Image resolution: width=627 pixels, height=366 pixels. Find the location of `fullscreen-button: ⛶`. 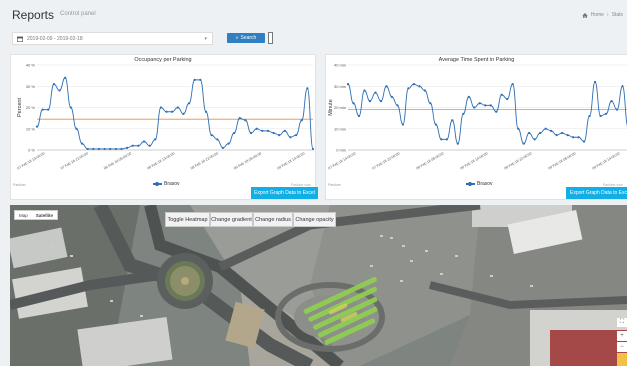

fullscreen-button: ⛶ is located at coordinates (622, 322).